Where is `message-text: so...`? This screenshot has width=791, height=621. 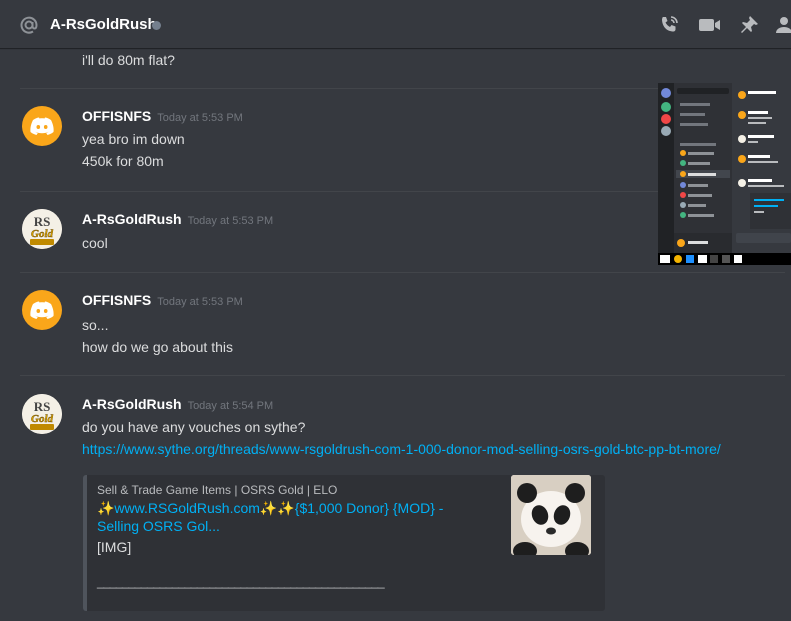
message-text: so... is located at coordinates (95, 325).